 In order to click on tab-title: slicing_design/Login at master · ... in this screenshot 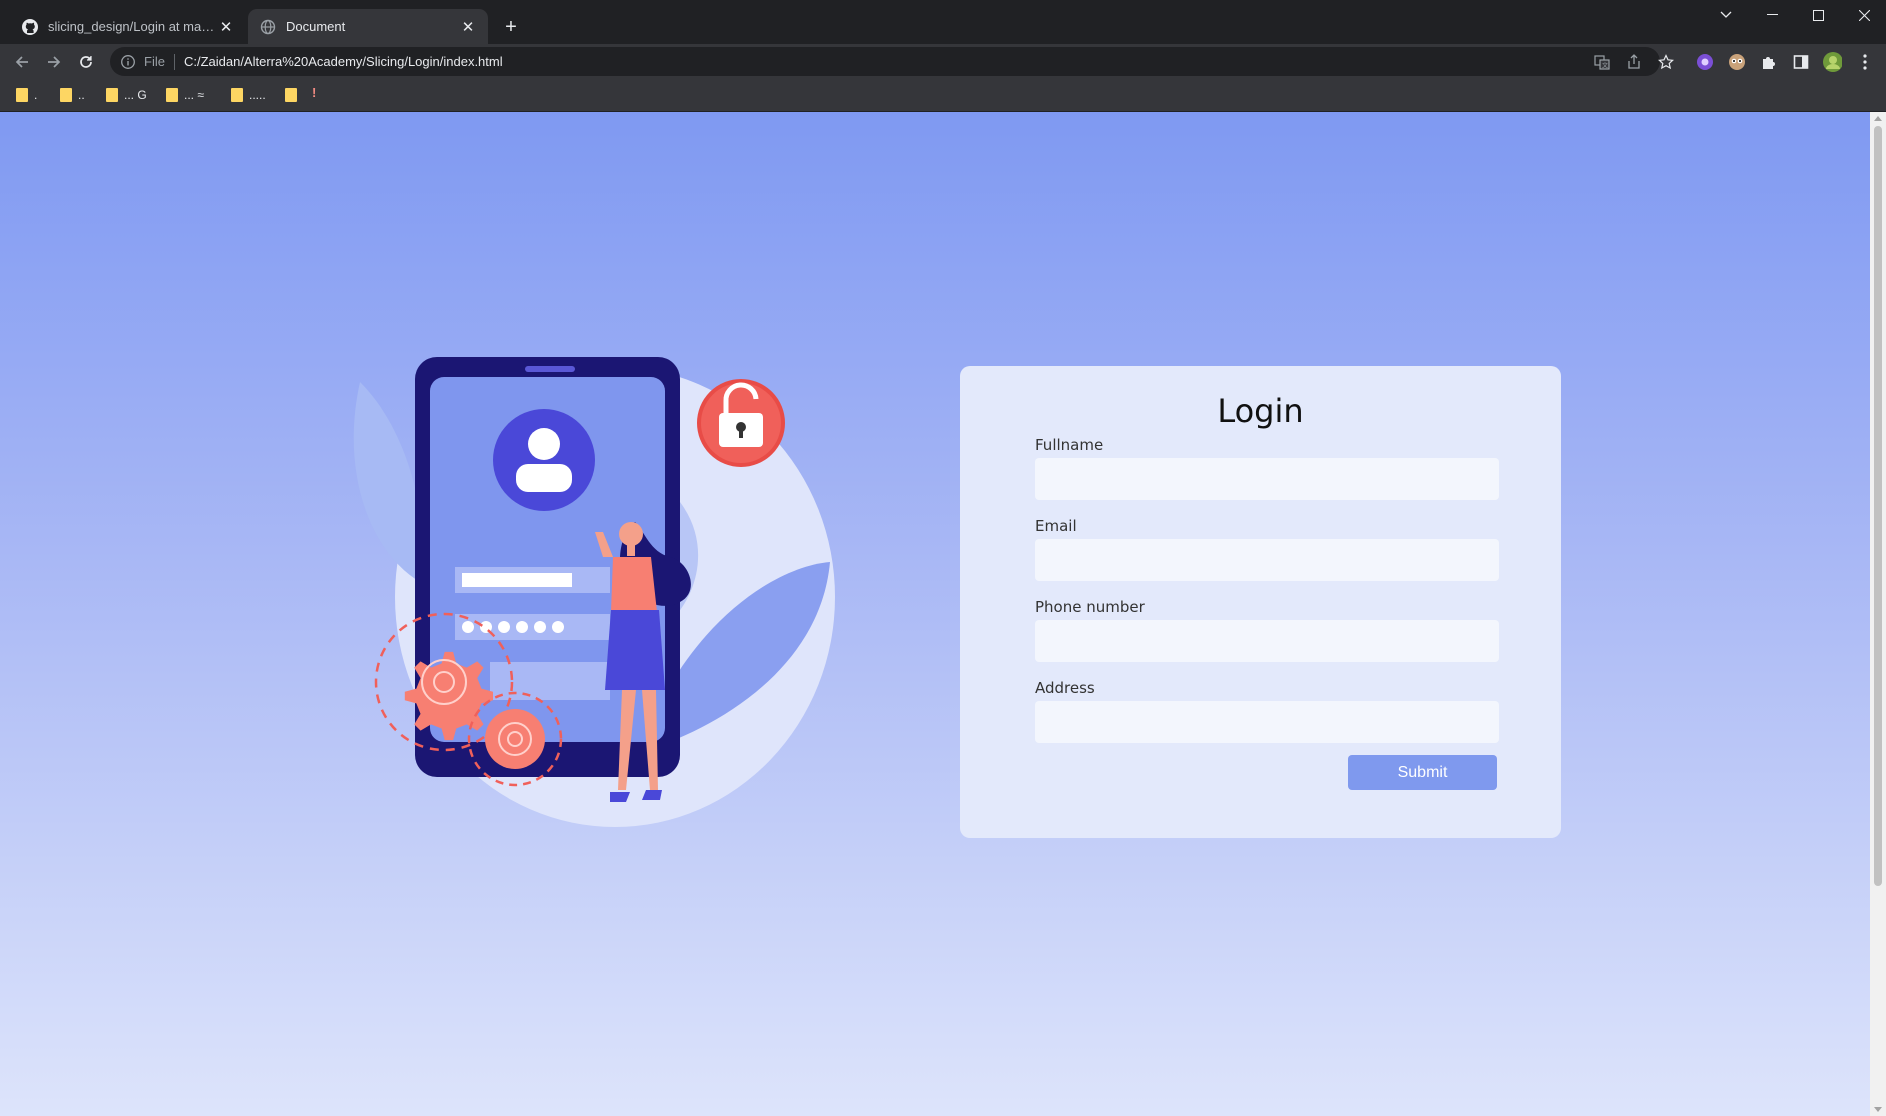, I will do `click(133, 26)`.